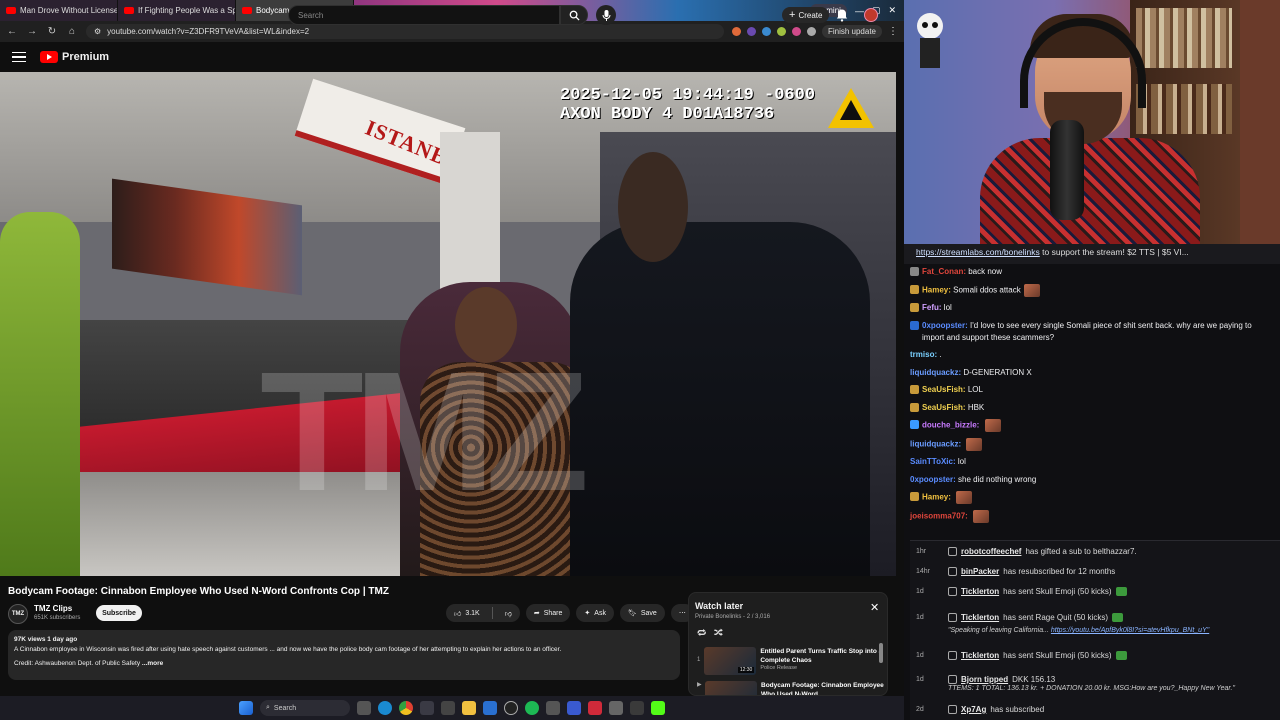 The height and width of the screenshot is (720, 1280). I want to click on menu-icon: ⋮, so click(893, 31).